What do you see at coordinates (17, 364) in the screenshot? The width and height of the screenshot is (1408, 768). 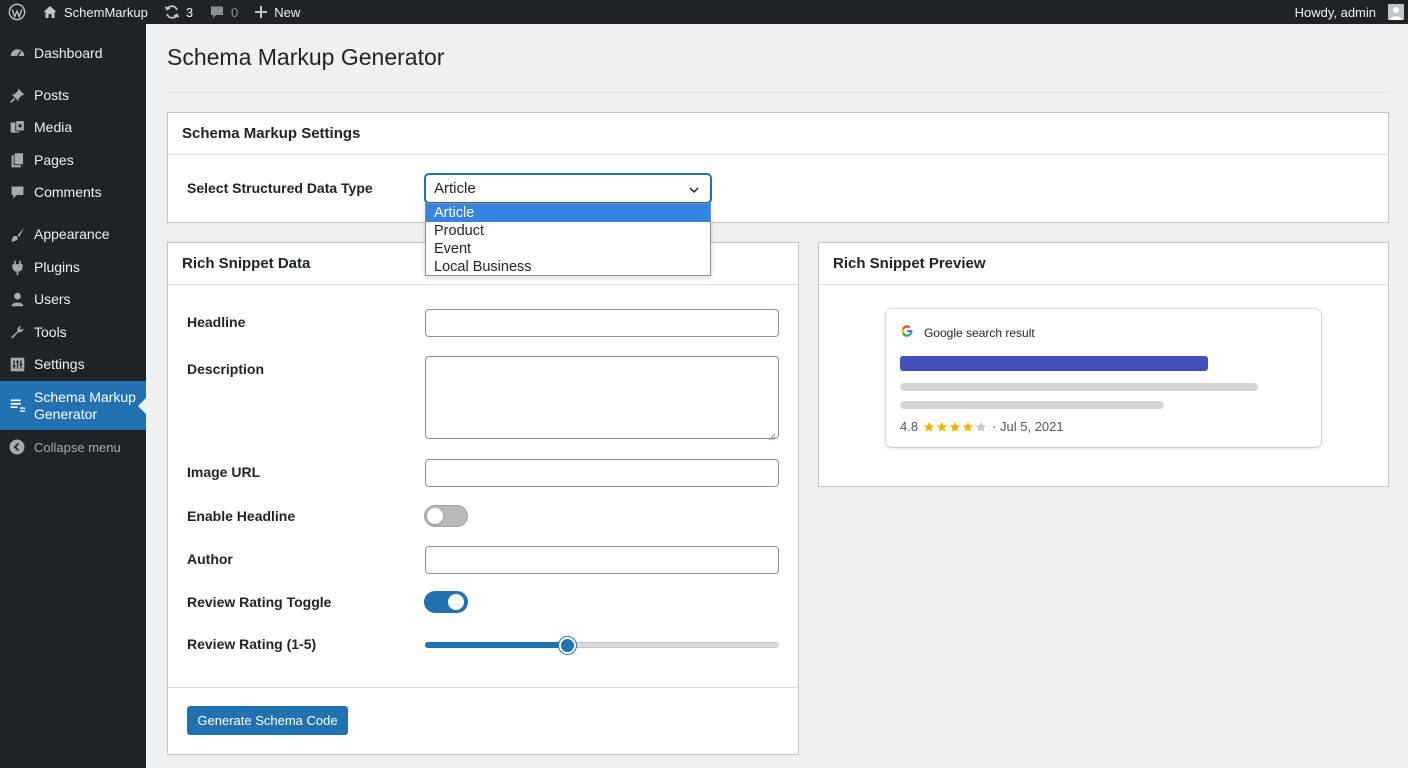 I see `settings-icon` at bounding box center [17, 364].